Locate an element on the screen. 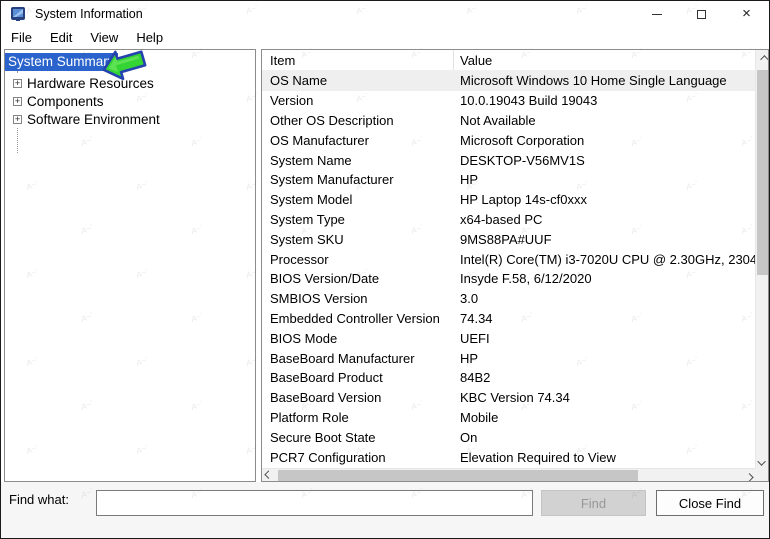 The height and width of the screenshot is (539, 770). horizontal-scrollbar is located at coordinates (508, 474).